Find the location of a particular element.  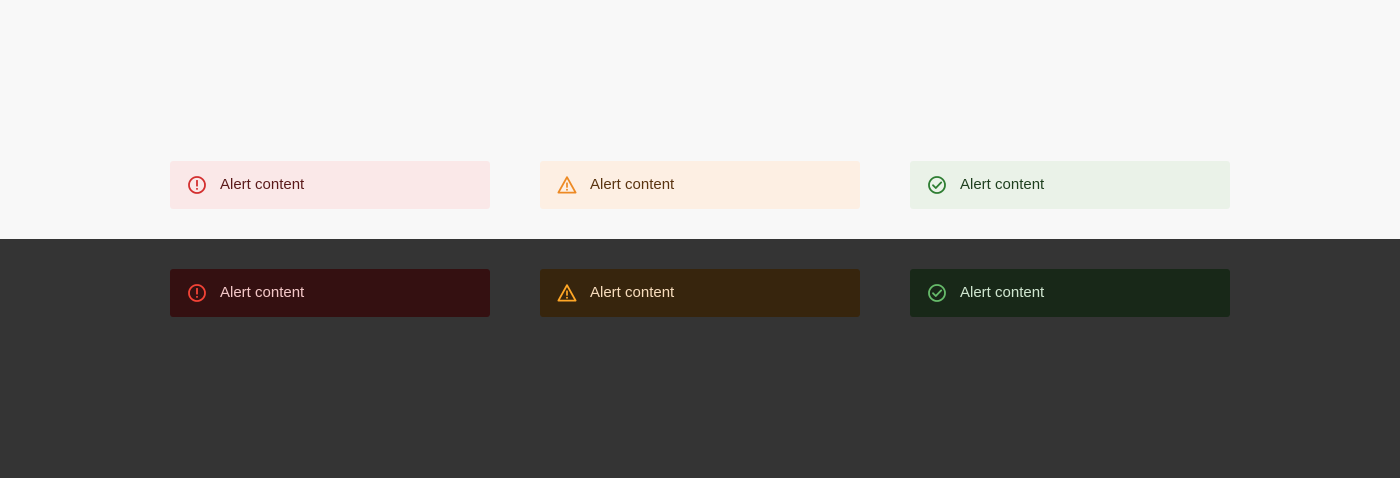

alert-error-dark: Alert content is located at coordinates (330, 293).